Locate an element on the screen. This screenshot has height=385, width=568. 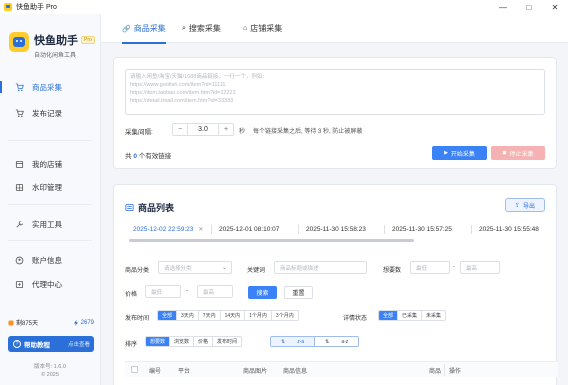
column-header: 商品 is located at coordinates (435, 372).